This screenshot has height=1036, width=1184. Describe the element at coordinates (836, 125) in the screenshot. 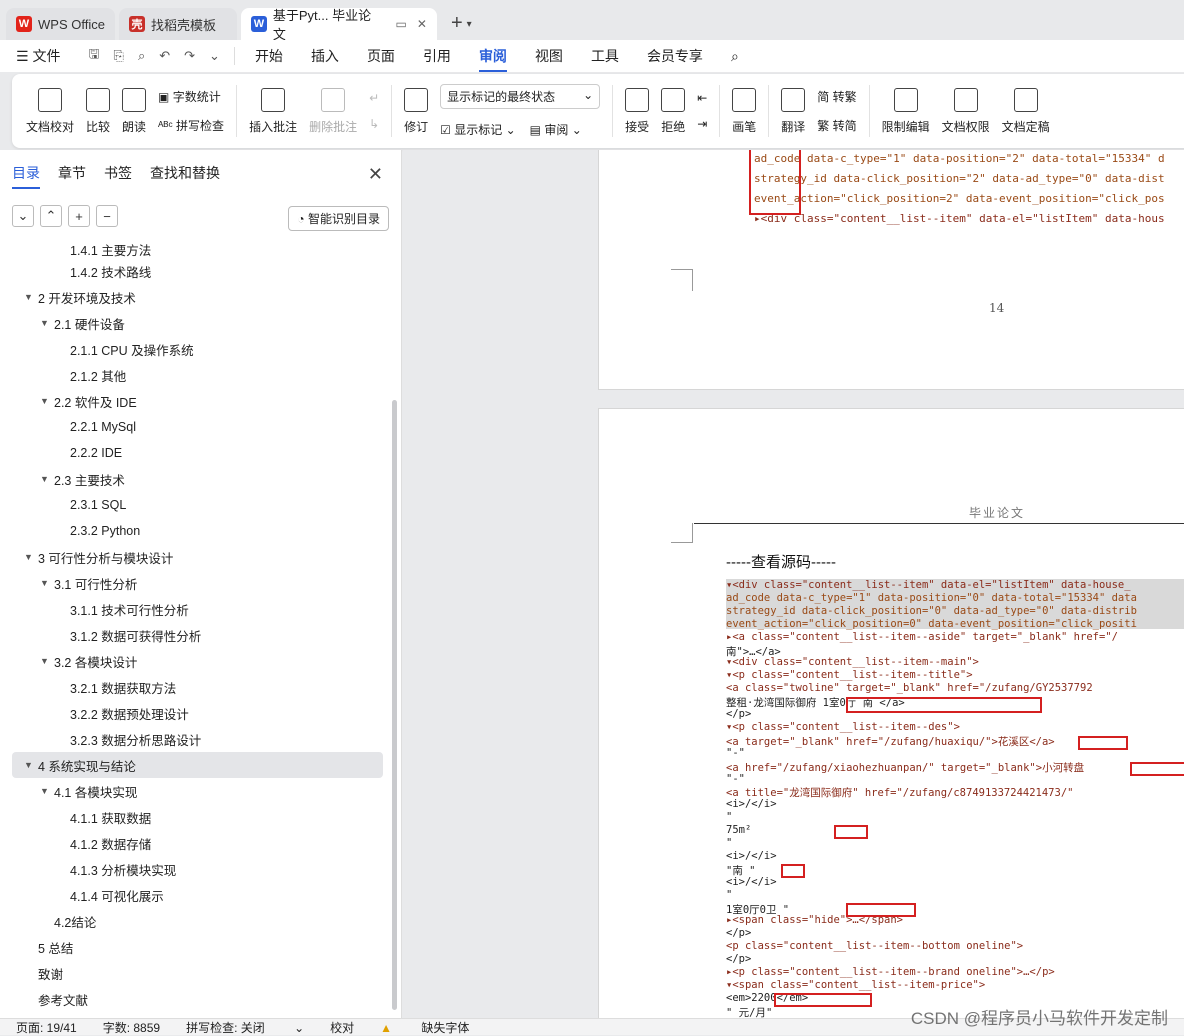

I see `to-simplified-button: 繁 转简` at that location.